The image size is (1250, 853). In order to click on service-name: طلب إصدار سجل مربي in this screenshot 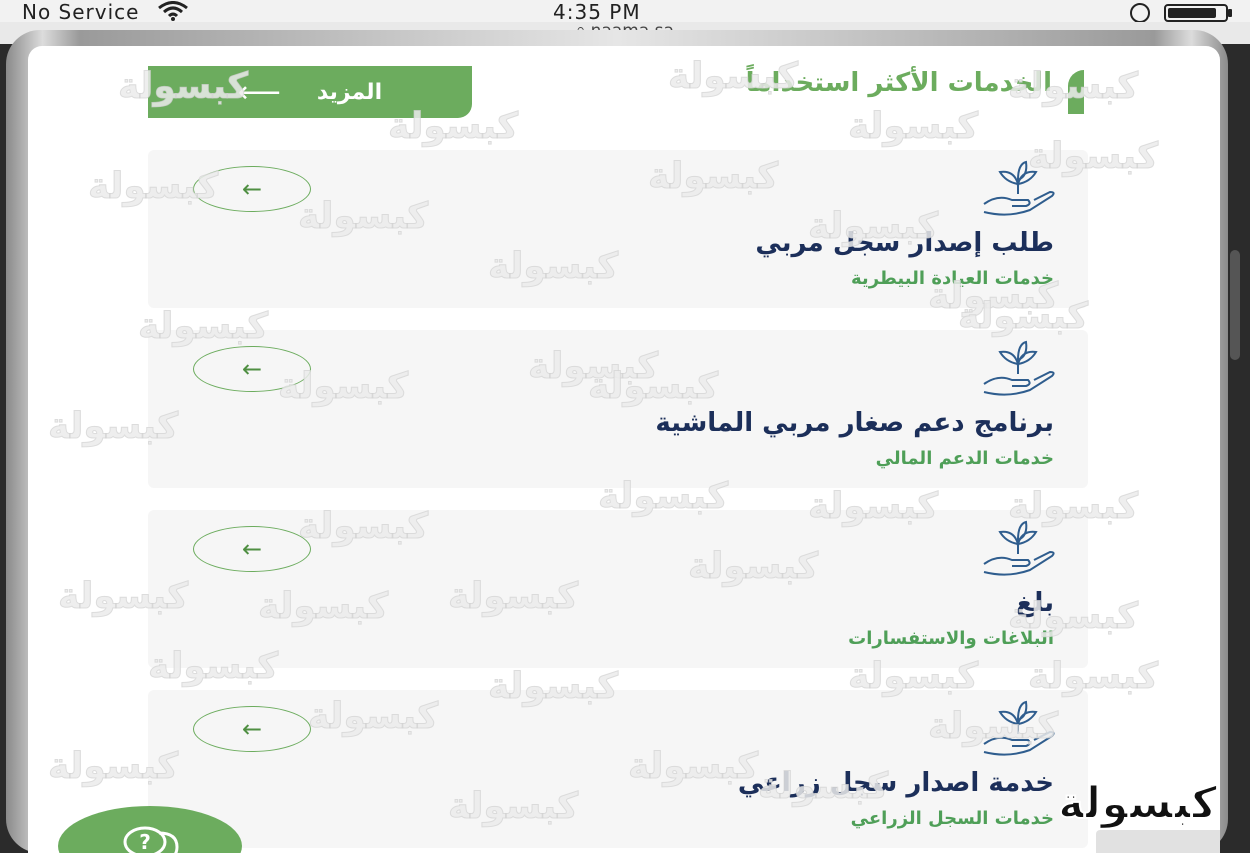, I will do `click(904, 243)`.